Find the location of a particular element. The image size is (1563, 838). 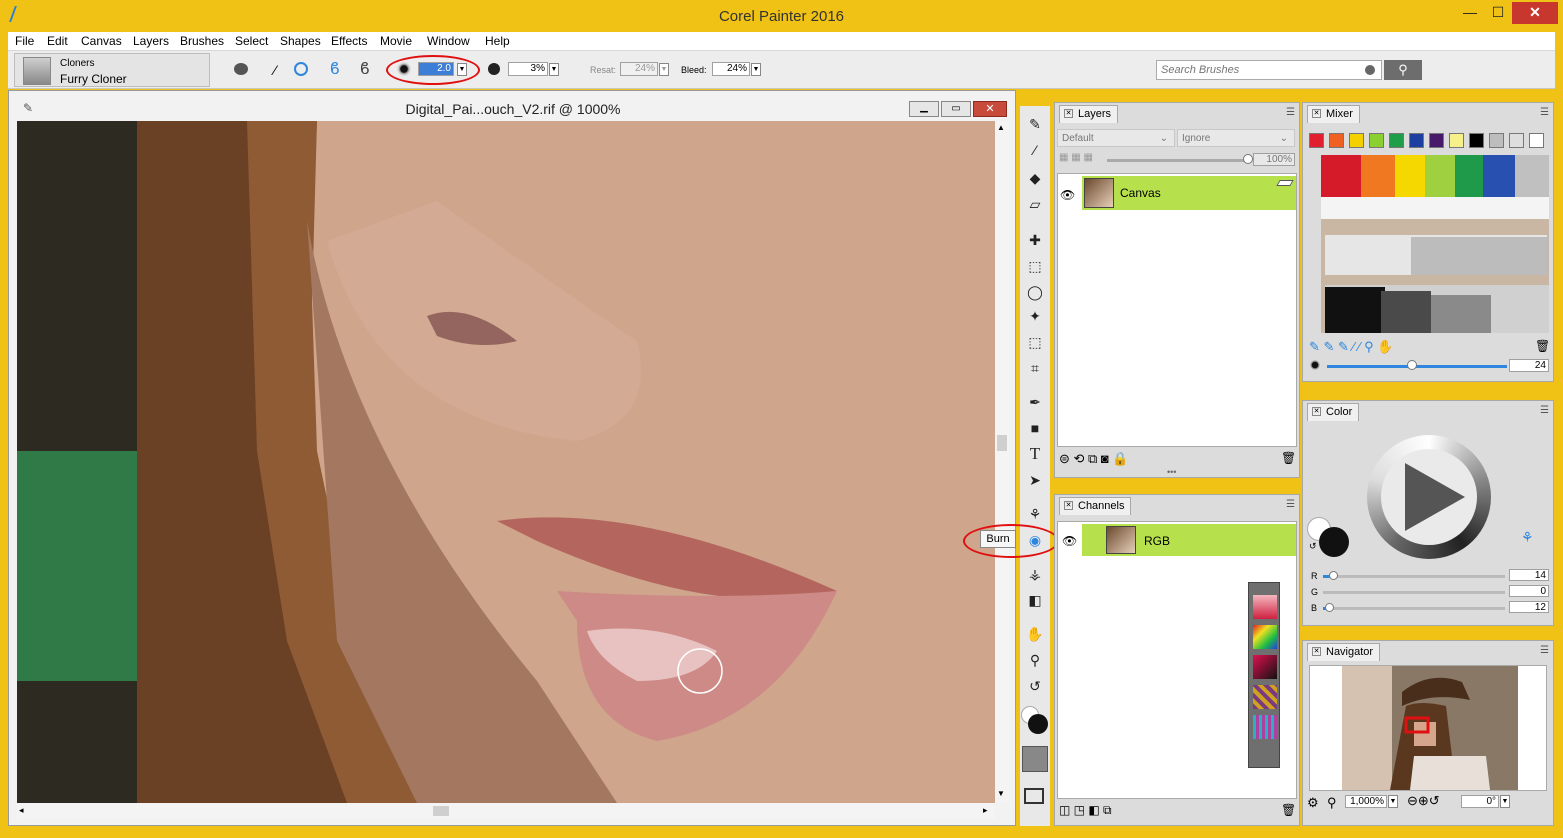

doc-minimize-button: ▁ is located at coordinates (924, 109).